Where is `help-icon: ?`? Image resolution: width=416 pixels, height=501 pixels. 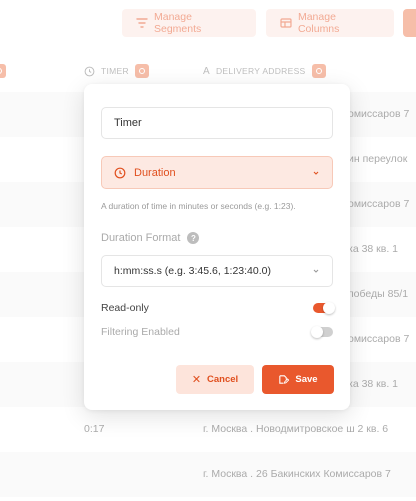 help-icon: ? is located at coordinates (193, 238).